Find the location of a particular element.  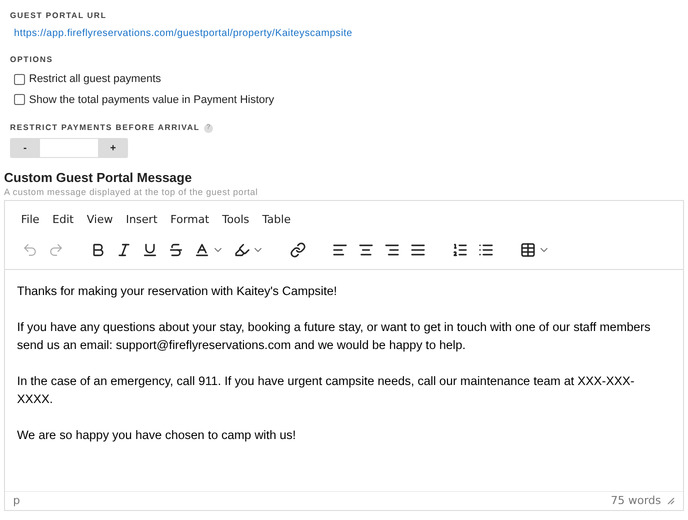

message-paragraph: In the case of an emergency, call 911. If you have urgent campsite needs, call our maintenance team at XXX-XXX-XXXX. is located at coordinates (326, 390).